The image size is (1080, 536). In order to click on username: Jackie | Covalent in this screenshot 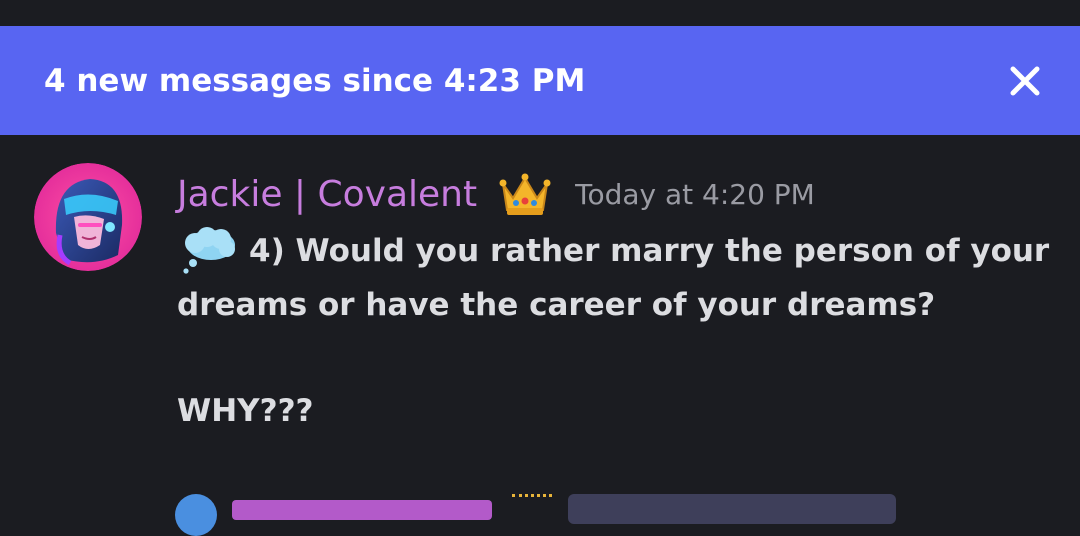, I will do `click(327, 194)`.